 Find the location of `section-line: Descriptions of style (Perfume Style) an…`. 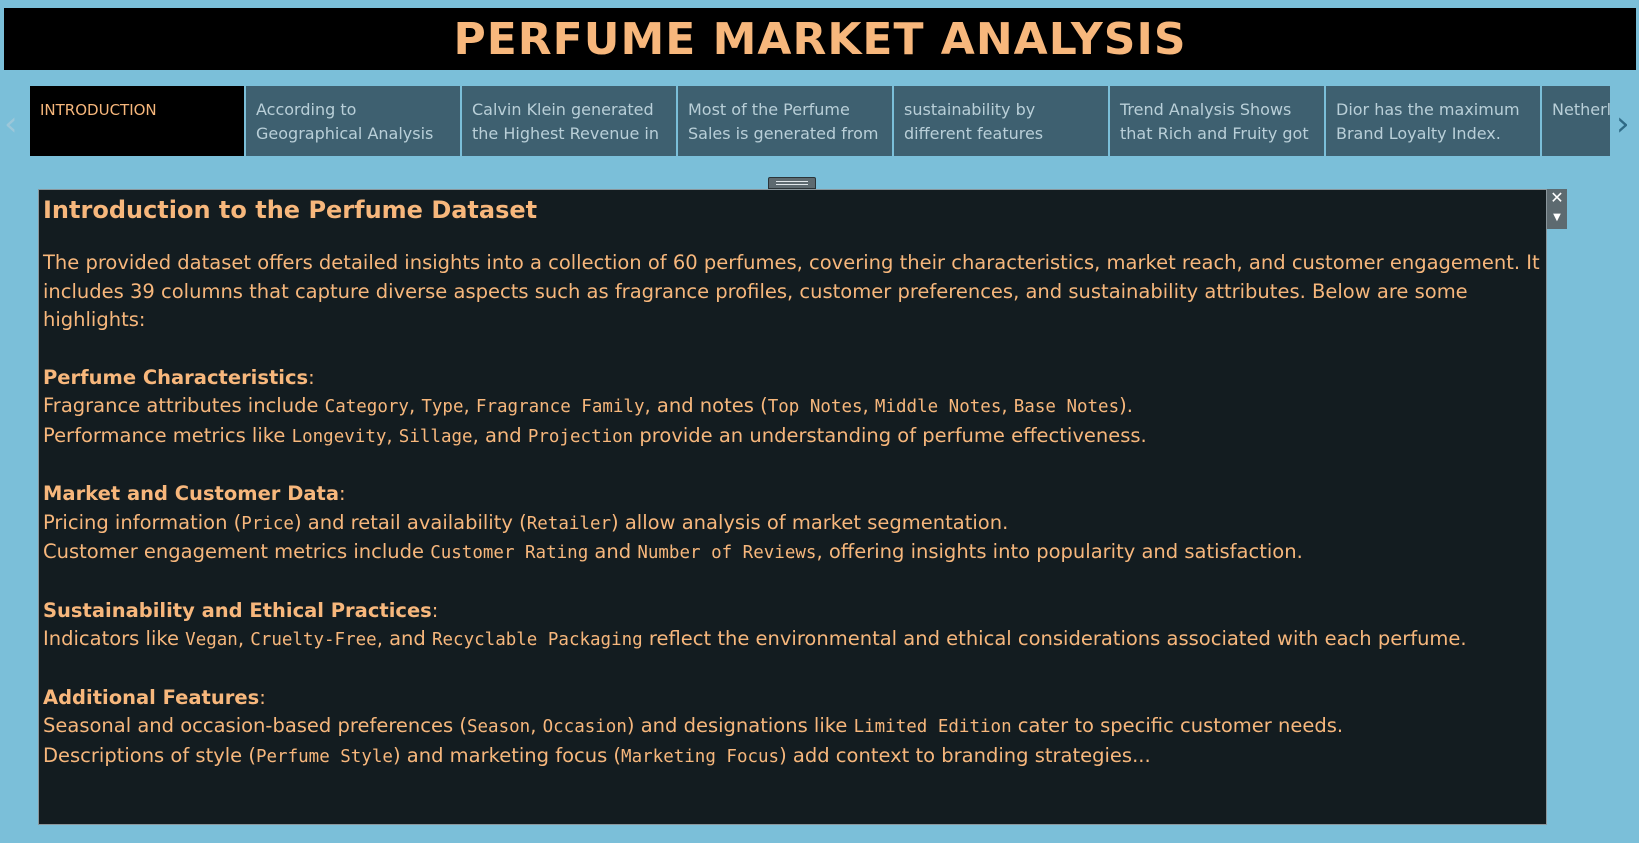

section-line: Descriptions of style (Perfume Style) an… is located at coordinates (597, 755).